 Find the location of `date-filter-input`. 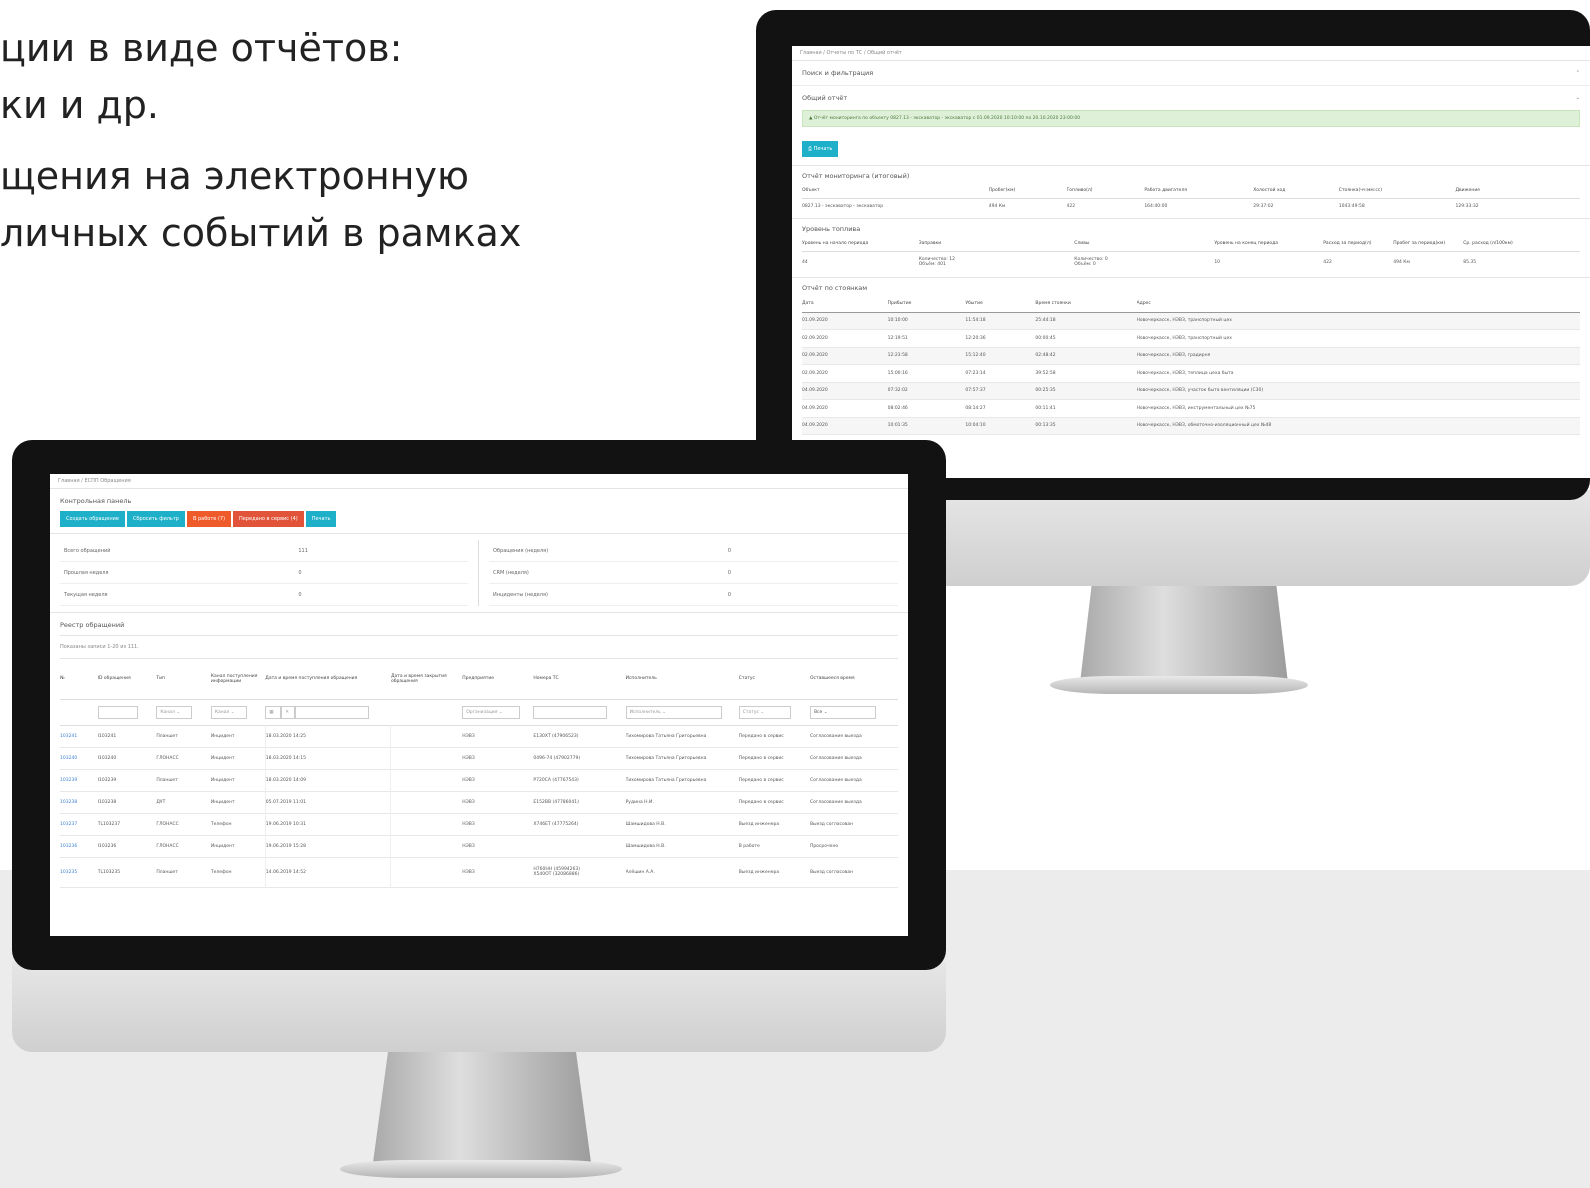

date-filter-input is located at coordinates (332, 712).